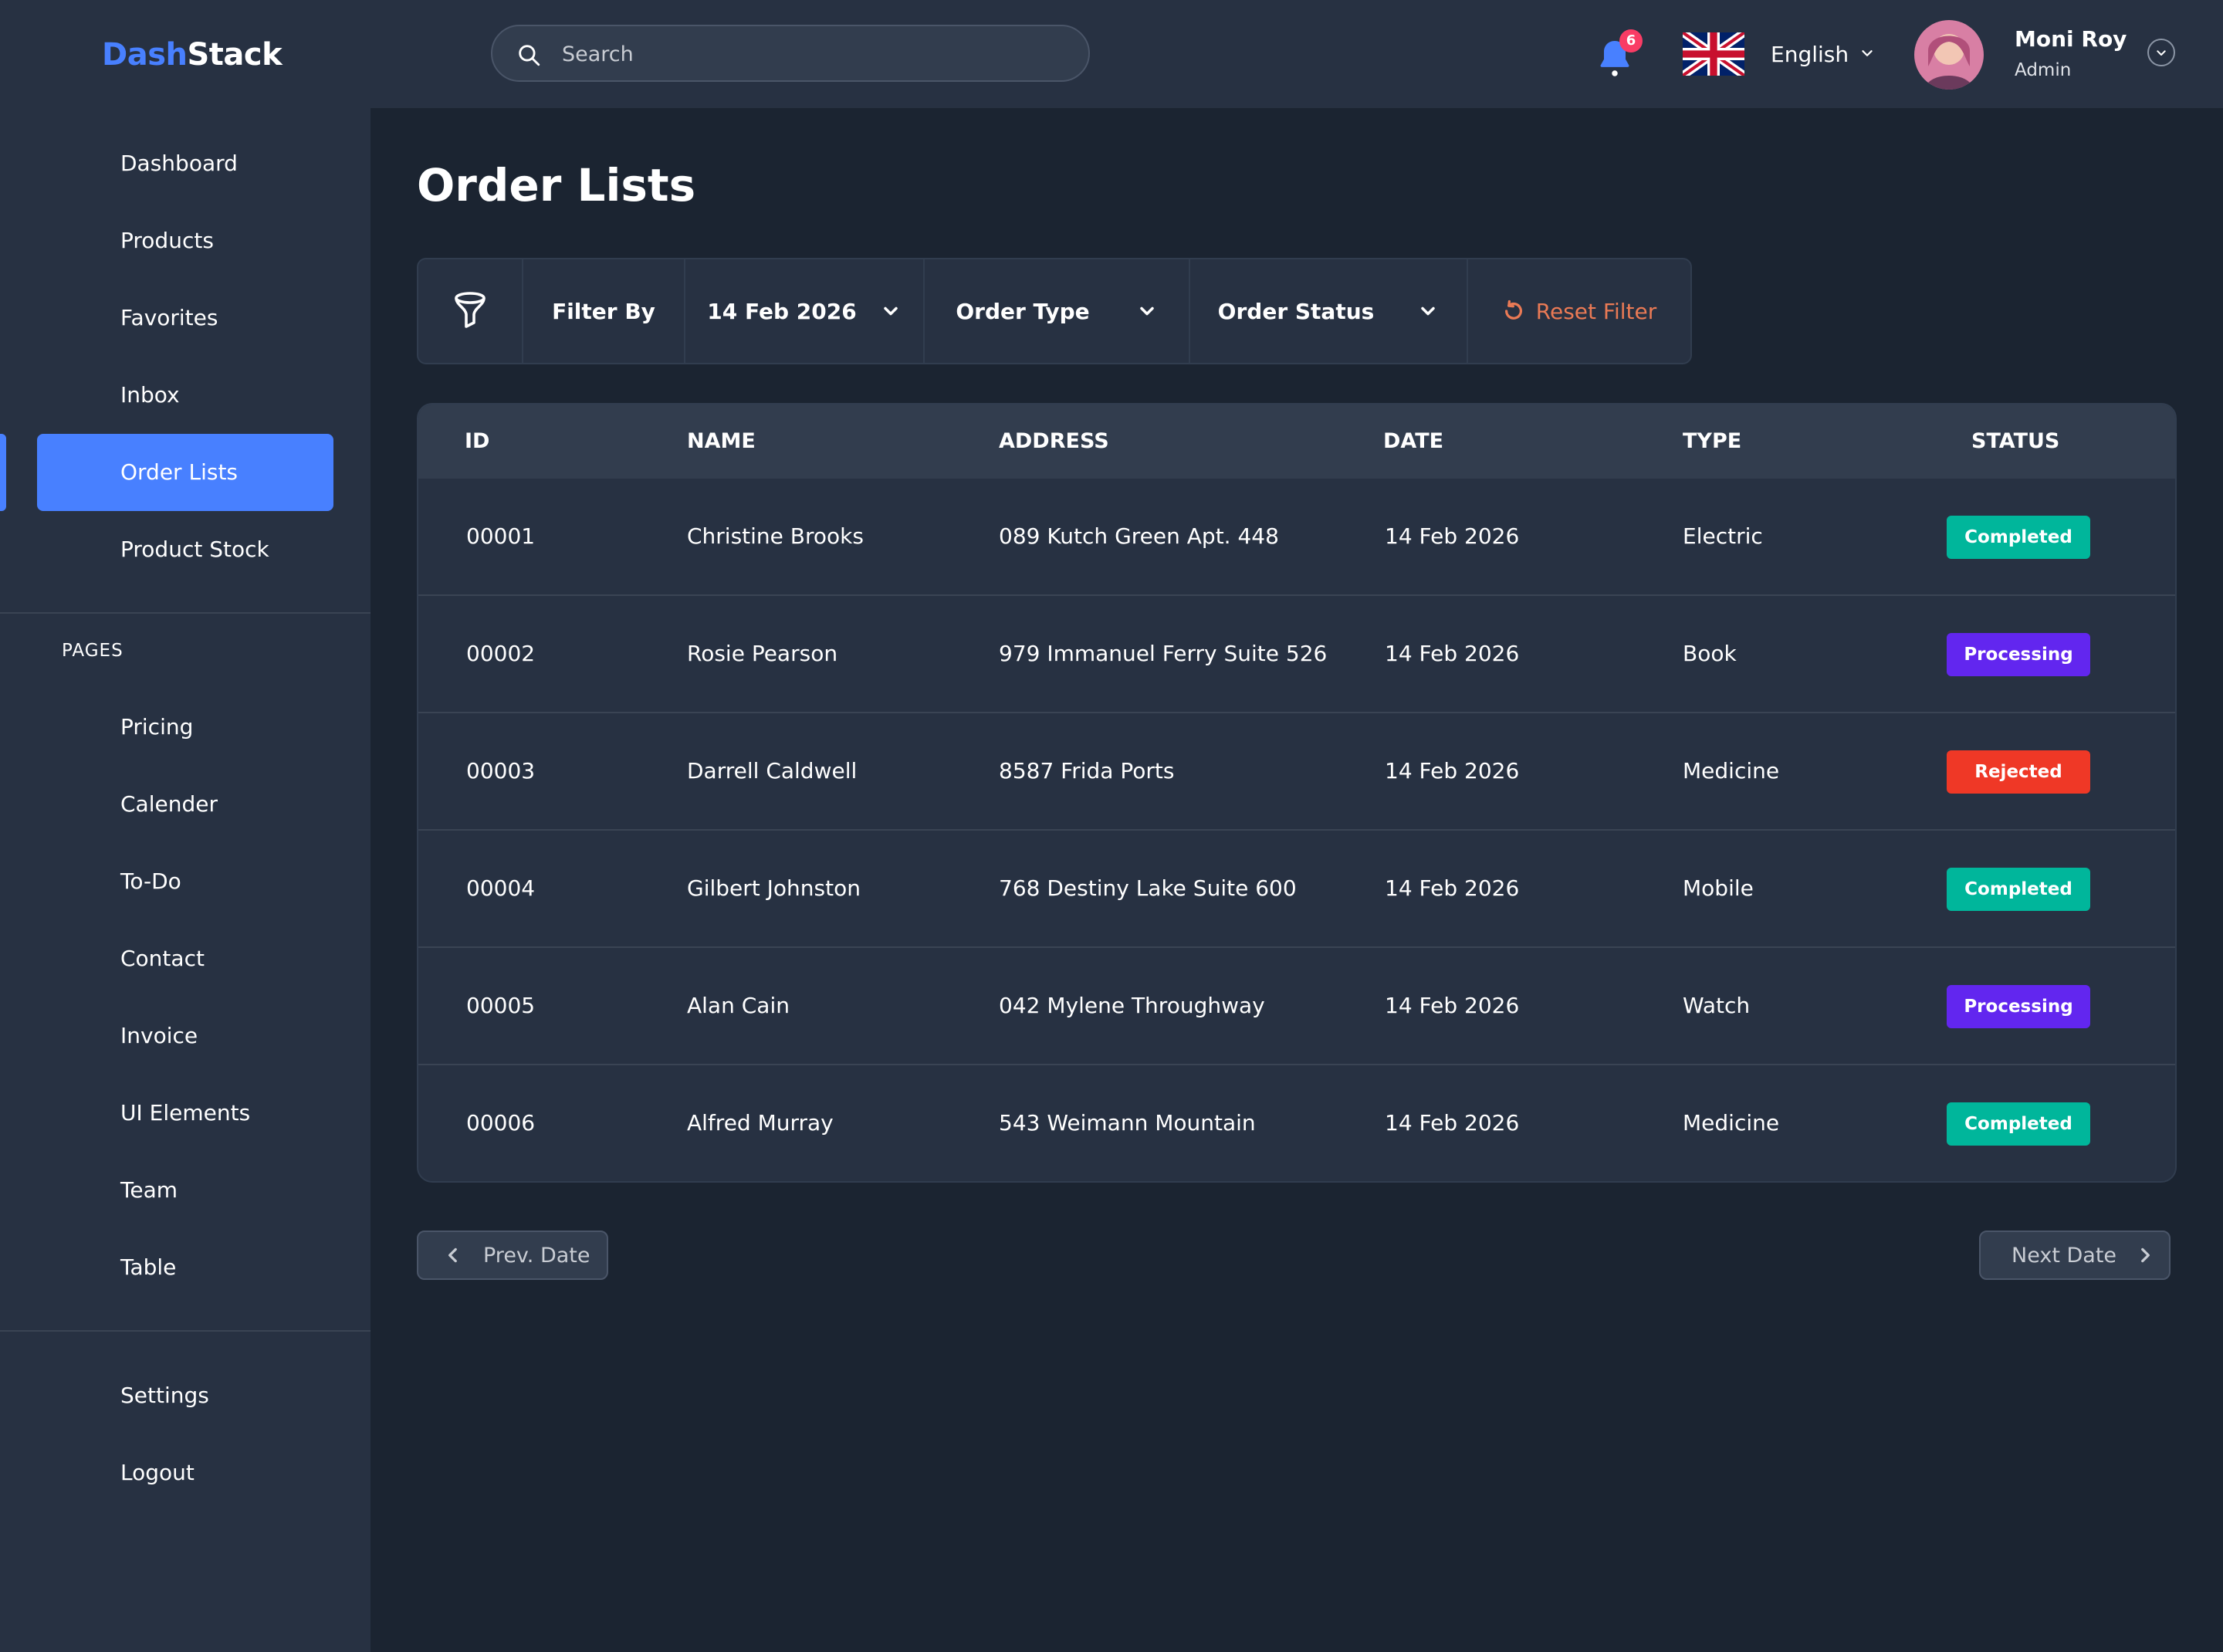  I want to click on chevron-right-icon, so click(2145, 1255).